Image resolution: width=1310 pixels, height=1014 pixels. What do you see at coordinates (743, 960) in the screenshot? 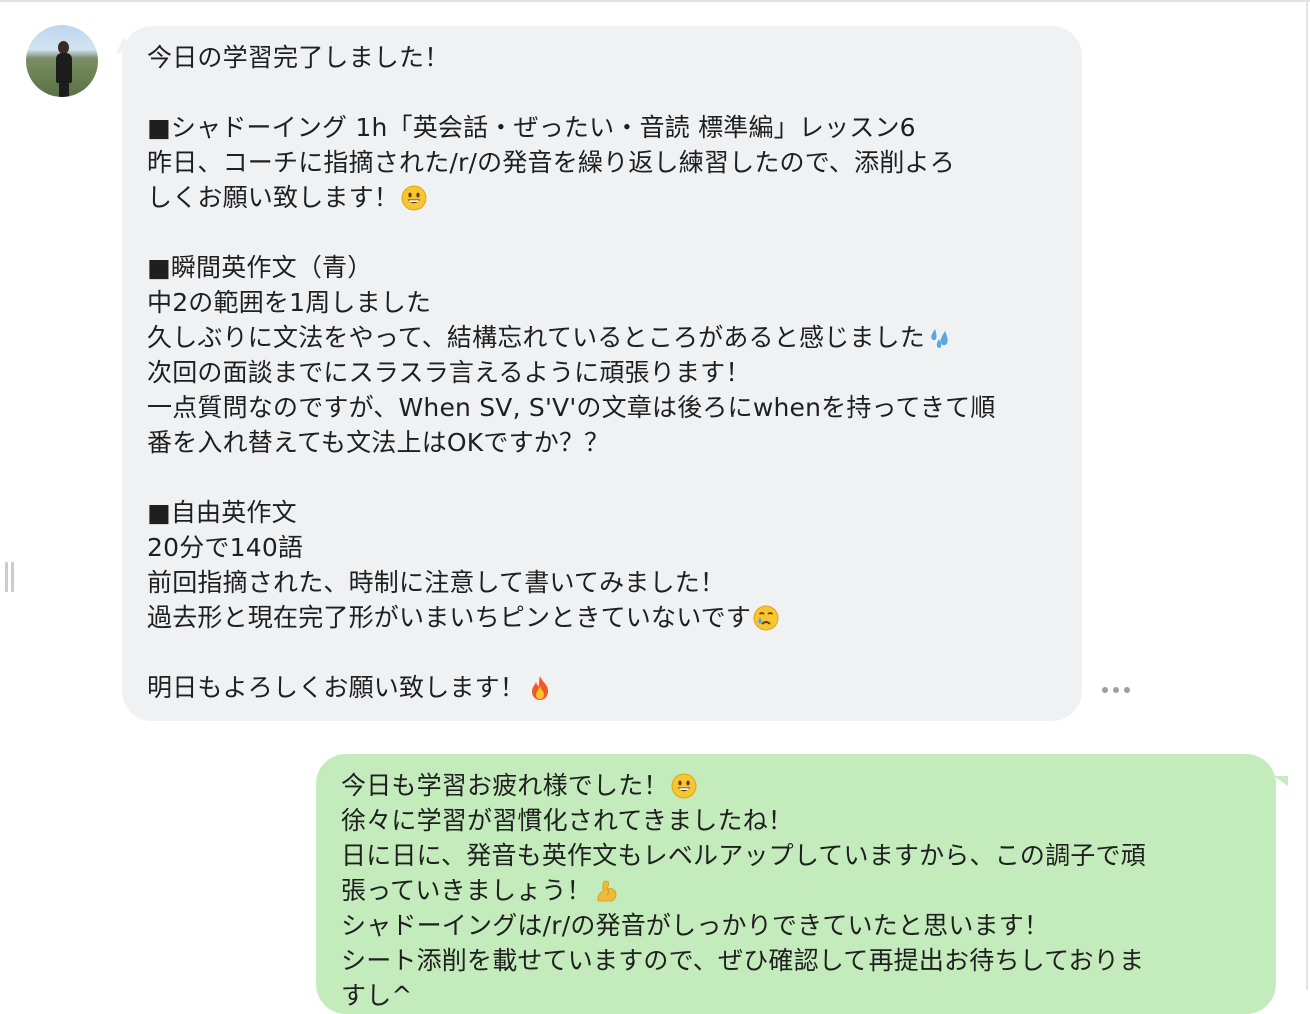
I see `outgoing_message-line-text: シート添削を載せていますので、ぜひ確認して再提出お待ちしておりま` at bounding box center [743, 960].